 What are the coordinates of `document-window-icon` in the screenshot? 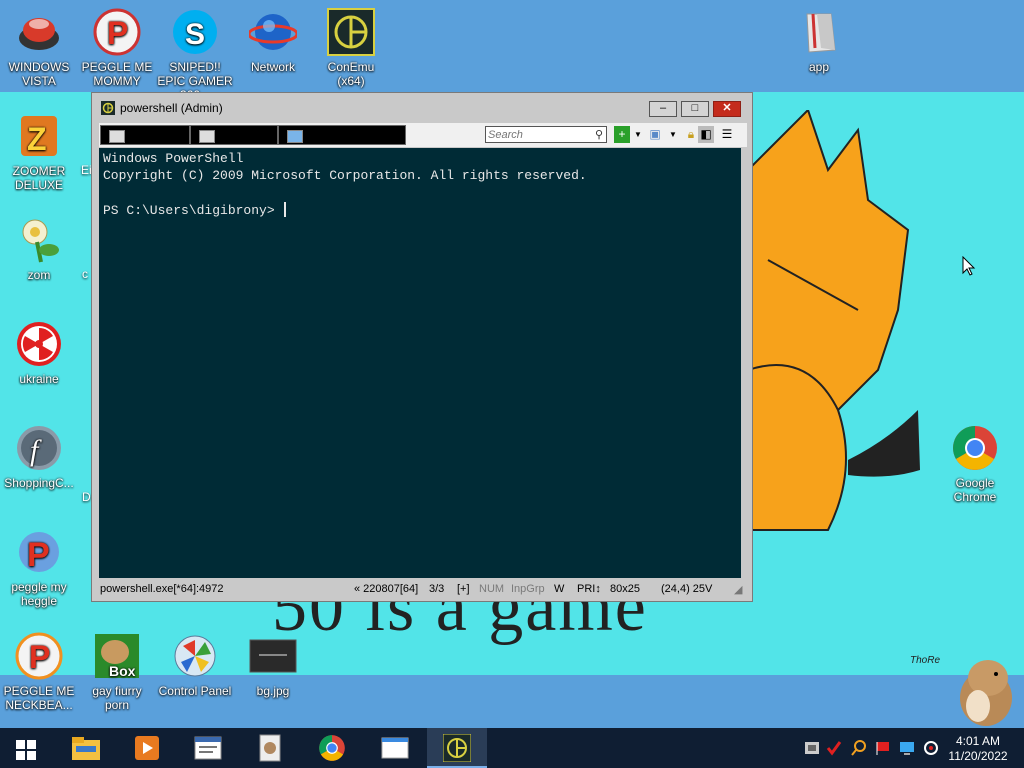 It's located at (208, 748).